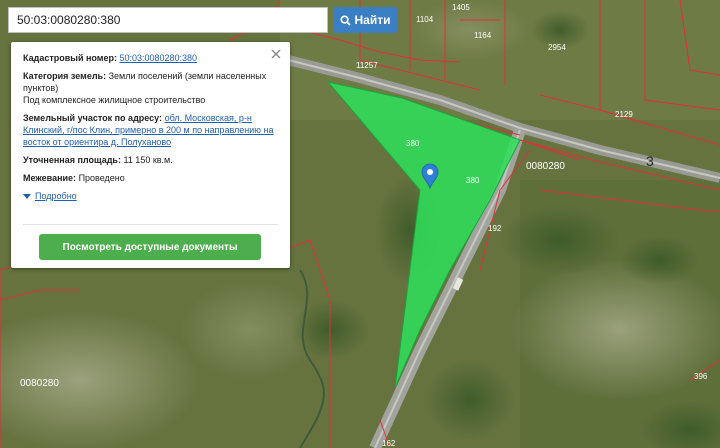 The width and height of the screenshot is (720, 448). Describe the element at coordinates (158, 58) in the screenshot. I see `cadastral-link: 50:03:0080280:380` at that location.